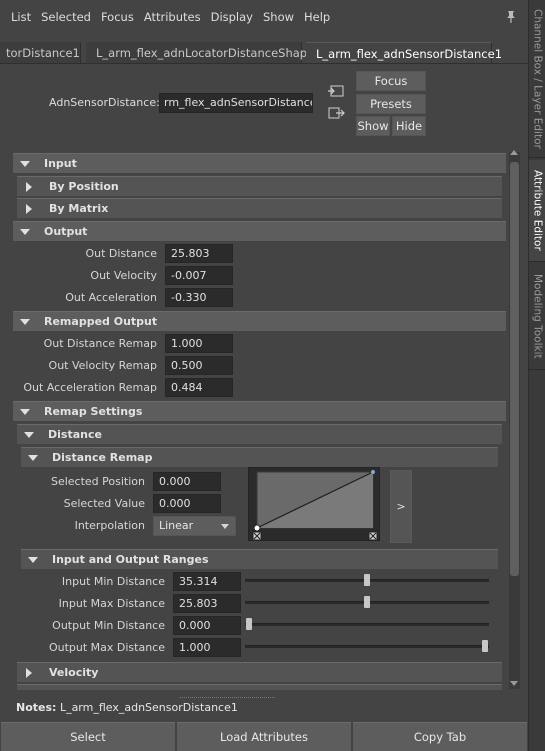 The width and height of the screenshot is (545, 751). I want to click on side-tab-attribute-editor: Attribute Editor, so click(537, 211).